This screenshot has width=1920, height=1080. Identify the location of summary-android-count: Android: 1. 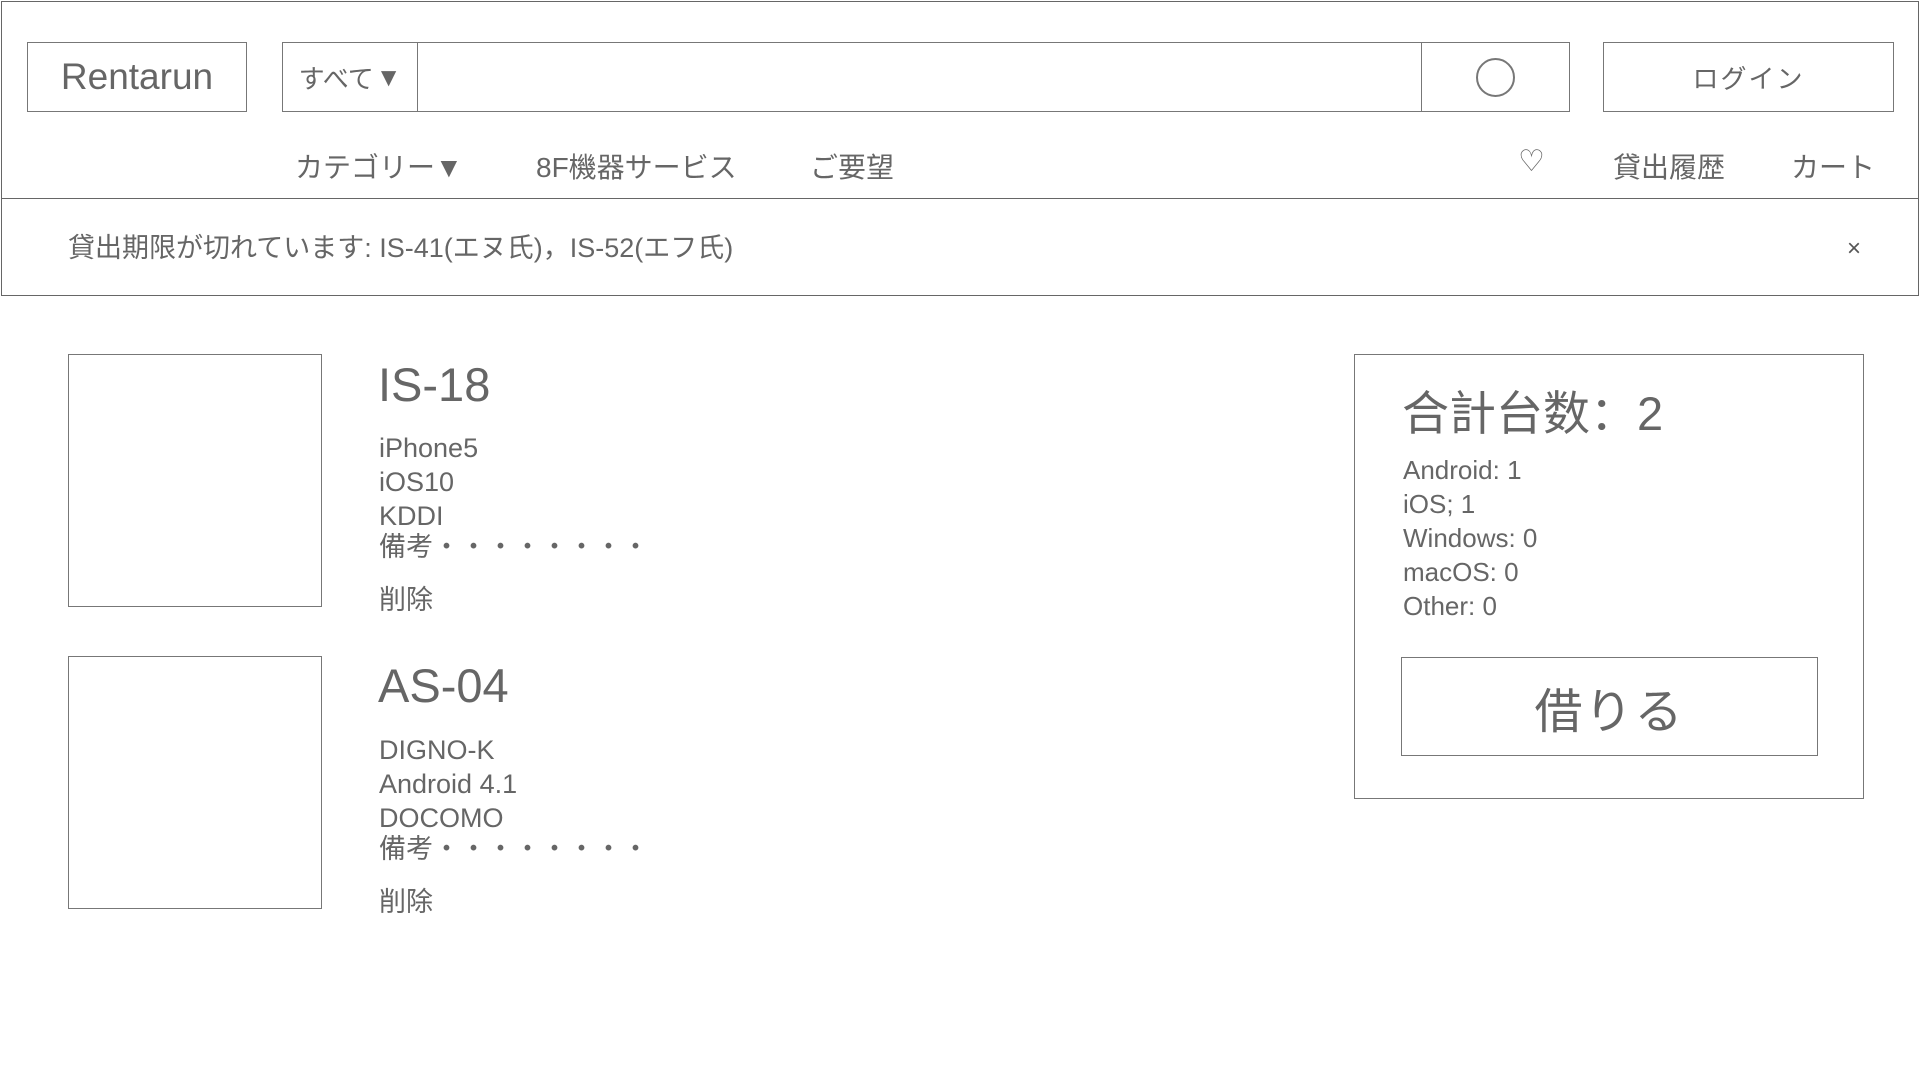
(1462, 470).